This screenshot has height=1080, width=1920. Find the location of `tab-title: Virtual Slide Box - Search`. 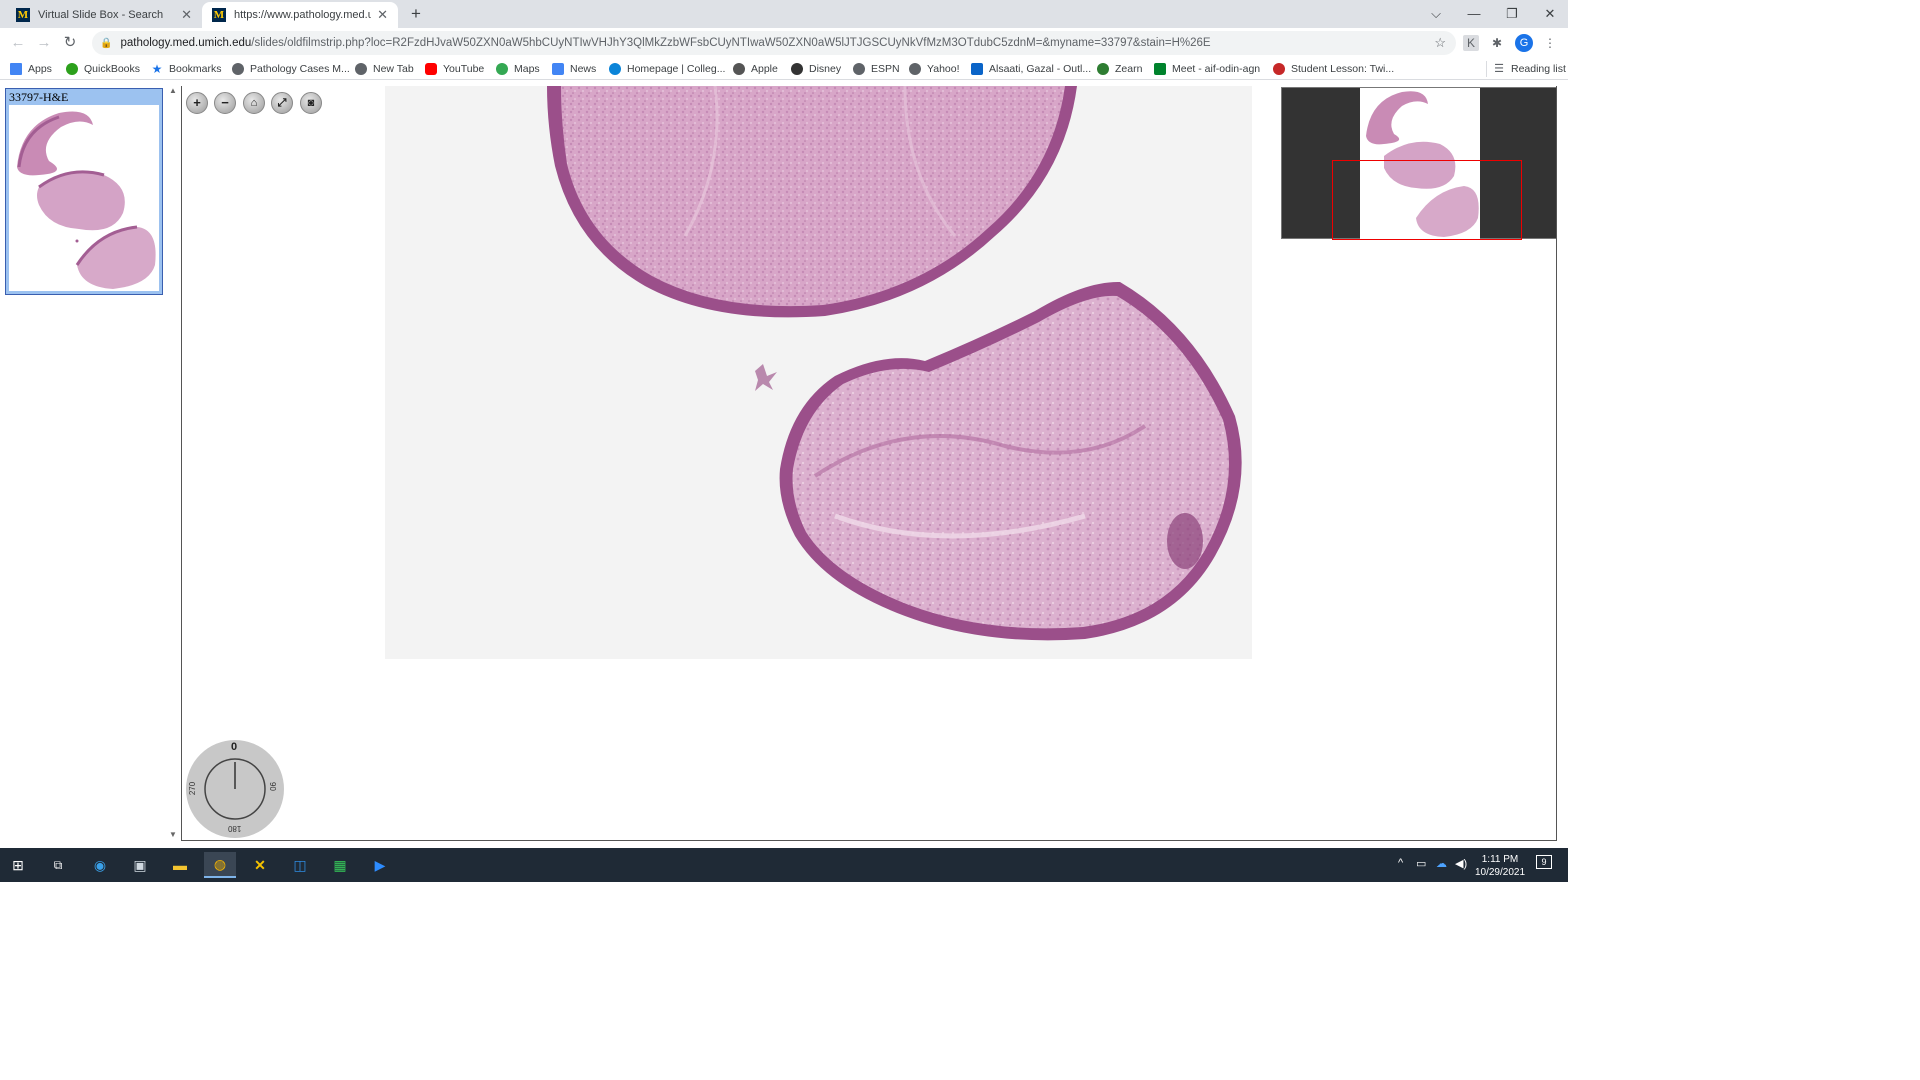

tab-title: Virtual Slide Box - Search is located at coordinates (101, 15).